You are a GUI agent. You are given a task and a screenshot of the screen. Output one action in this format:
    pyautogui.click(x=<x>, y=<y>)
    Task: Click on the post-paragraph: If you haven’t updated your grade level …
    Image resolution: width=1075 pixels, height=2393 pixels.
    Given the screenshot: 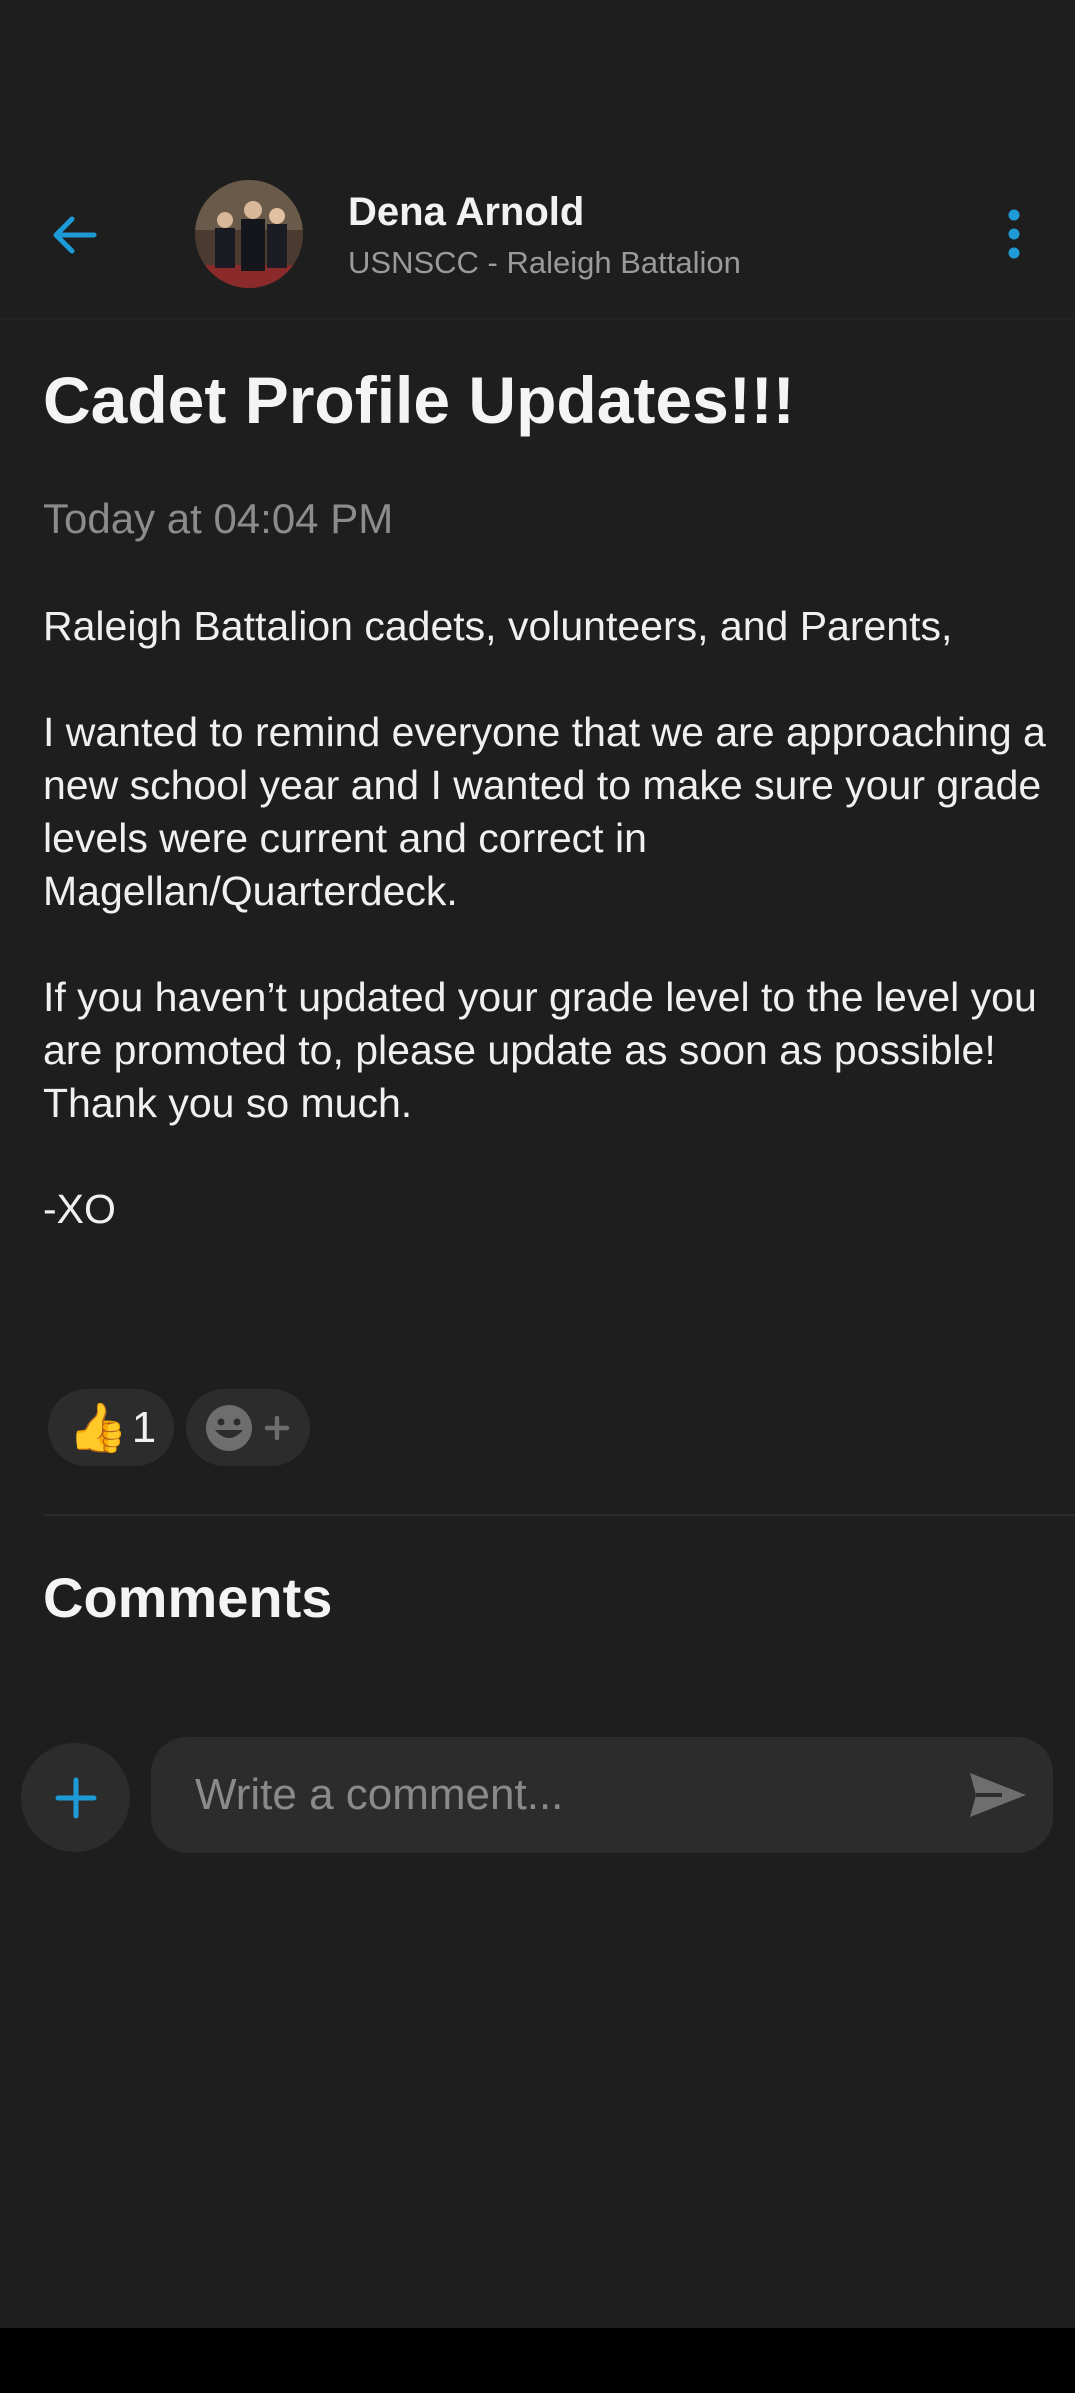 What is the action you would take?
    pyautogui.click(x=540, y=1023)
    